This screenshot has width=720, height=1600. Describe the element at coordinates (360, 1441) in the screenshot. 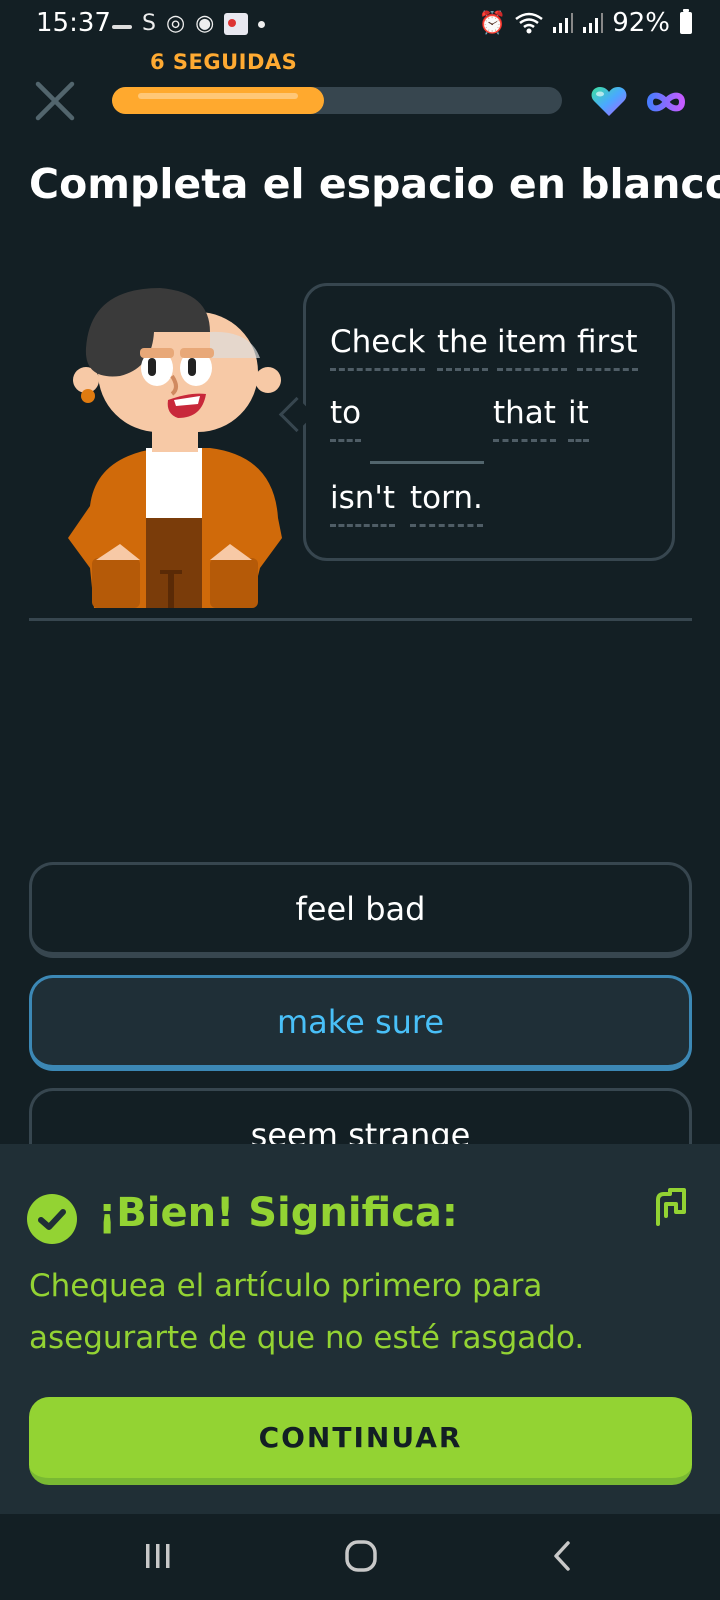

I see `continue-button: CONTINUAR` at that location.